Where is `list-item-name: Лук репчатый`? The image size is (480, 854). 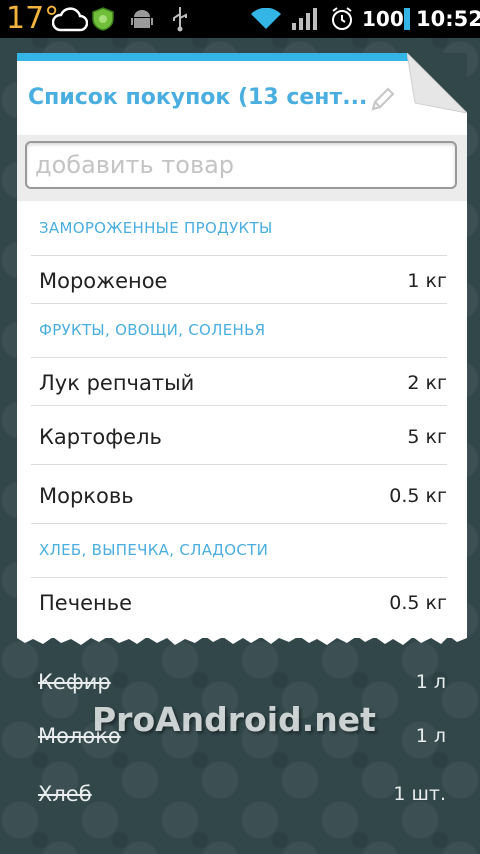 list-item-name: Лук репчатый is located at coordinates (116, 383).